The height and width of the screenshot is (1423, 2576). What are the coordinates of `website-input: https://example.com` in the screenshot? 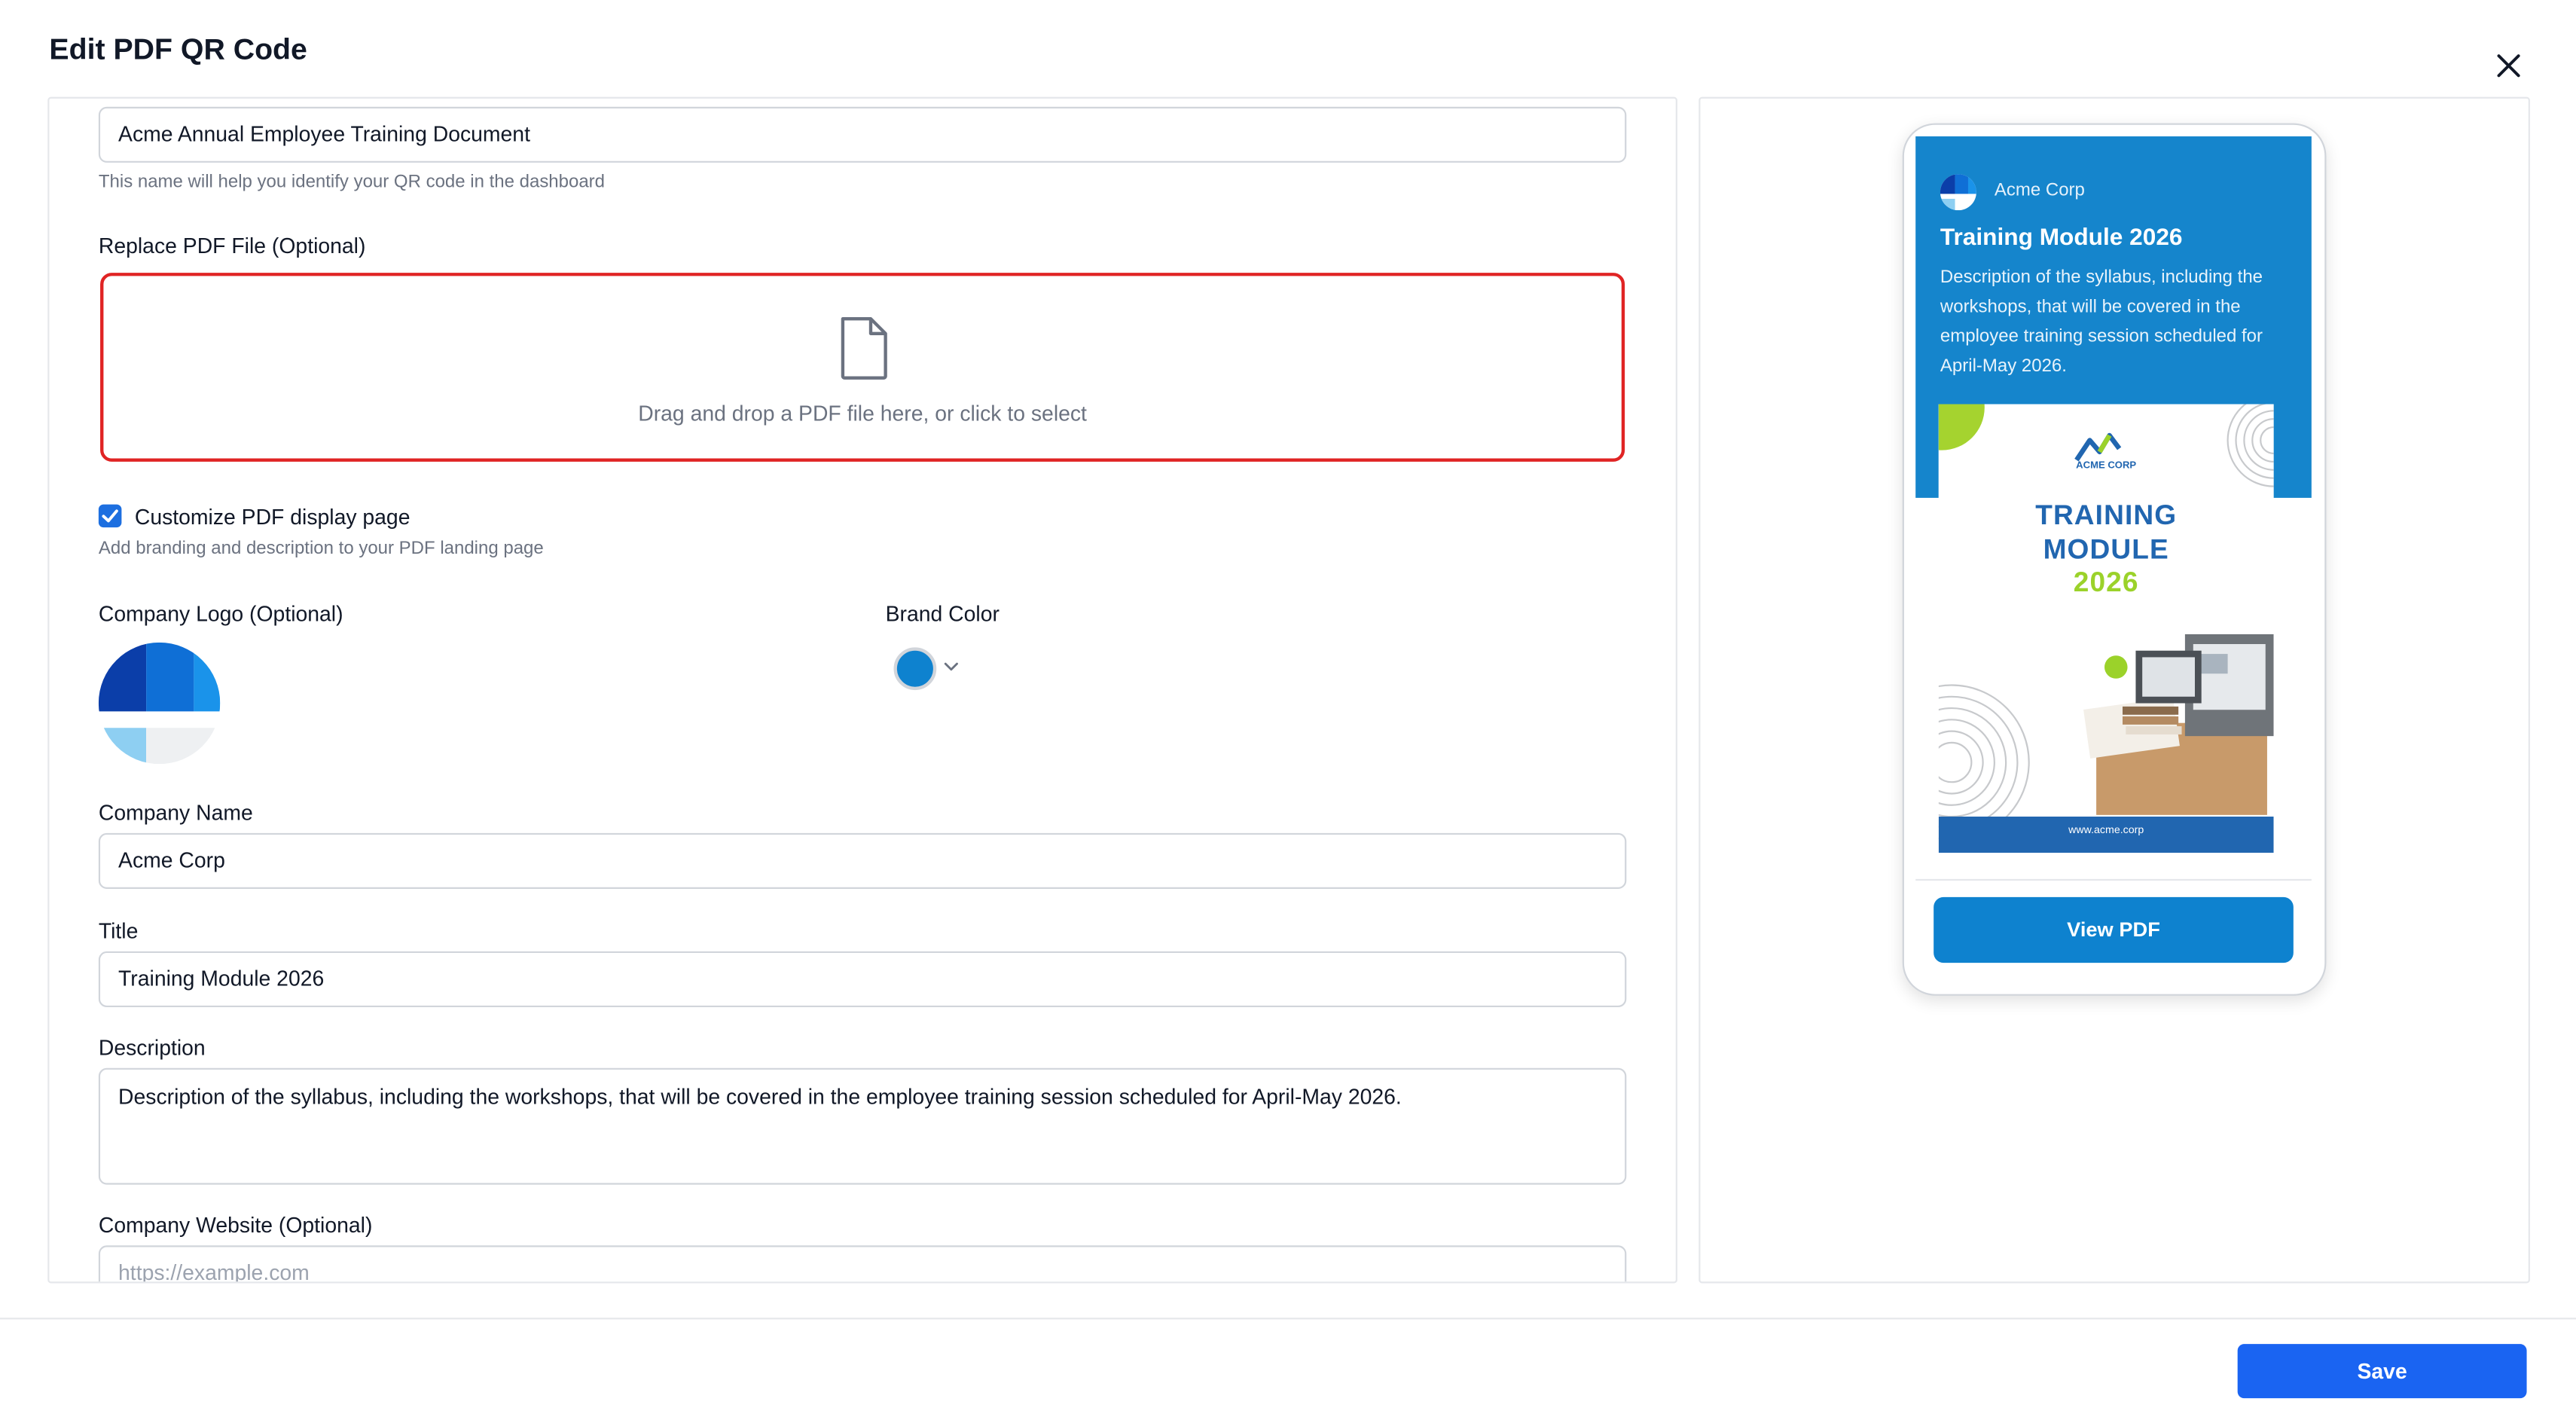 It's located at (863, 1264).